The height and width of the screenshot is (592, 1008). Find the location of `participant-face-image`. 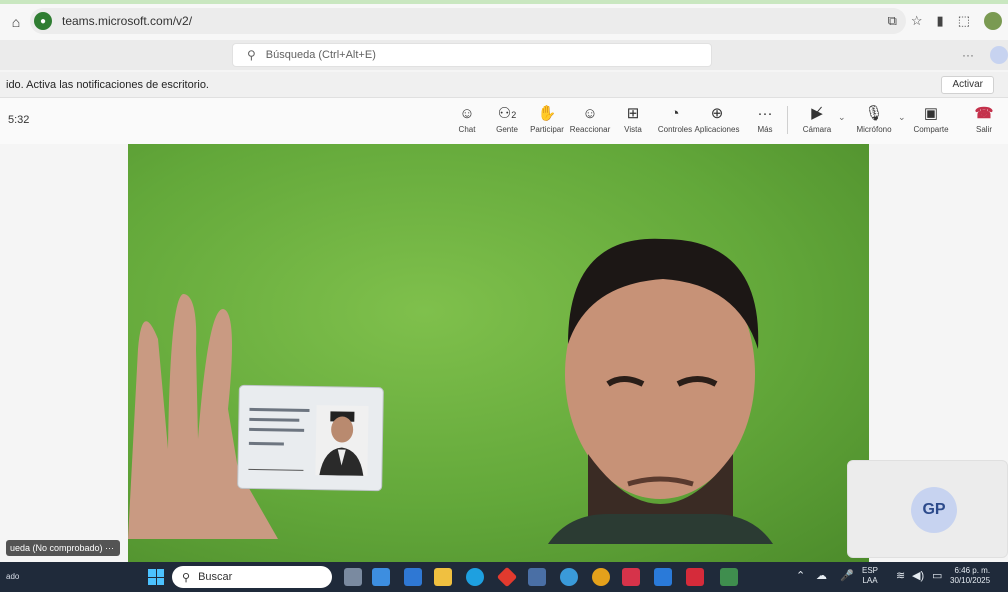

participant-face-image is located at coordinates (660, 391).